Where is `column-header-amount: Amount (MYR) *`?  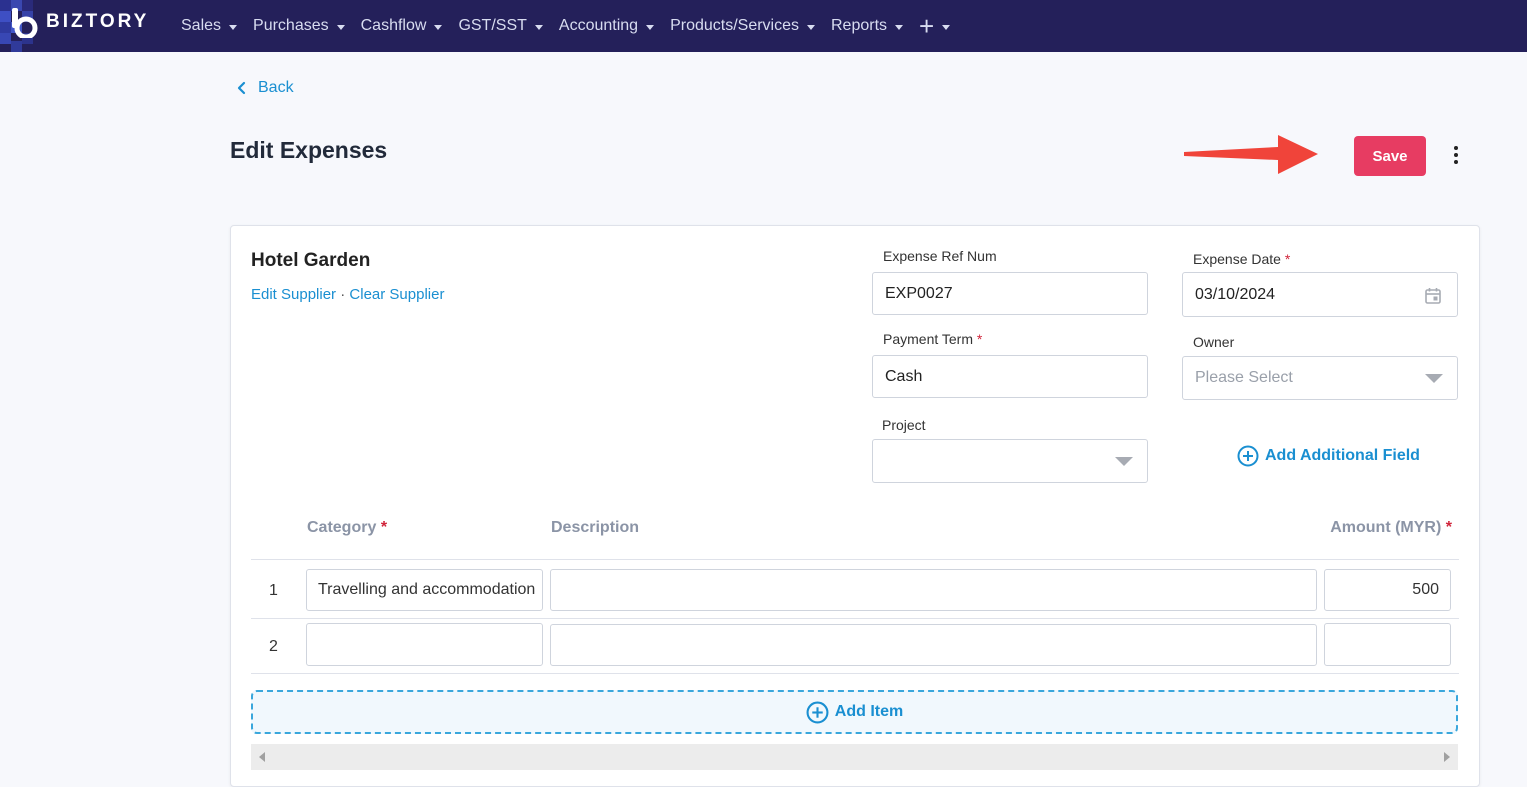 column-header-amount: Amount (MYR) * is located at coordinates (1391, 528).